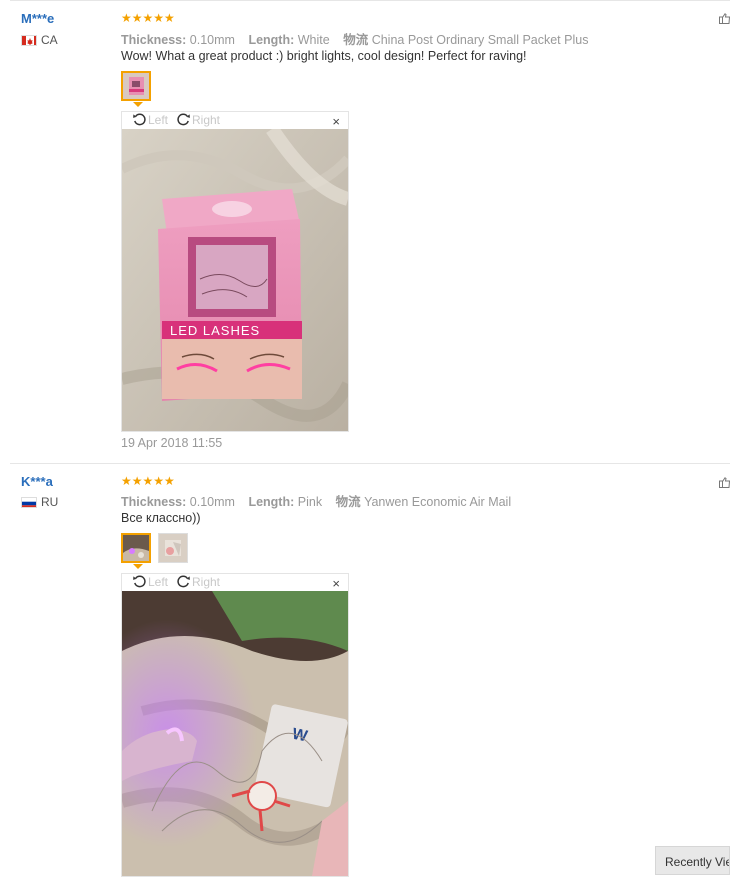  I want to click on review-photo: W, so click(235, 733).